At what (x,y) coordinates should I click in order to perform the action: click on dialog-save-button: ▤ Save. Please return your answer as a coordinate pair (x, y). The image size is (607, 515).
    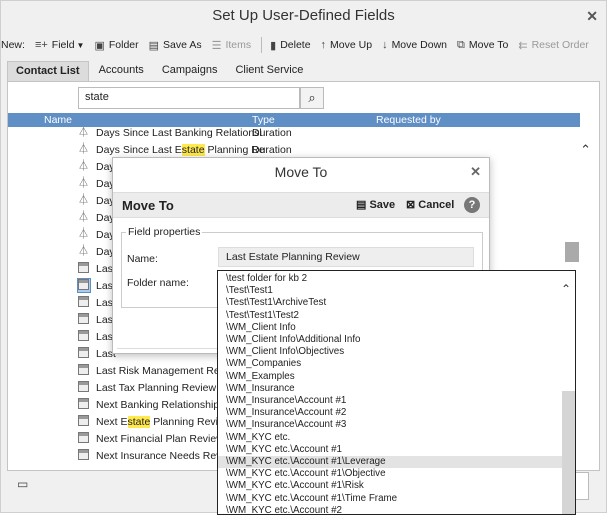
    Looking at the image, I should click on (375, 204).